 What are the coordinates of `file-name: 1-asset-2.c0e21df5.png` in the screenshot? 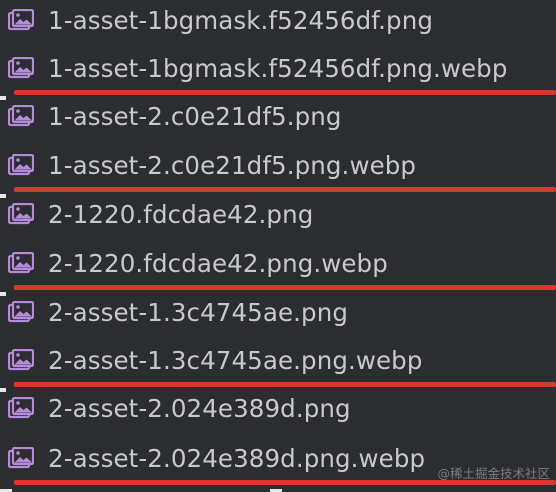 It's located at (195, 116).